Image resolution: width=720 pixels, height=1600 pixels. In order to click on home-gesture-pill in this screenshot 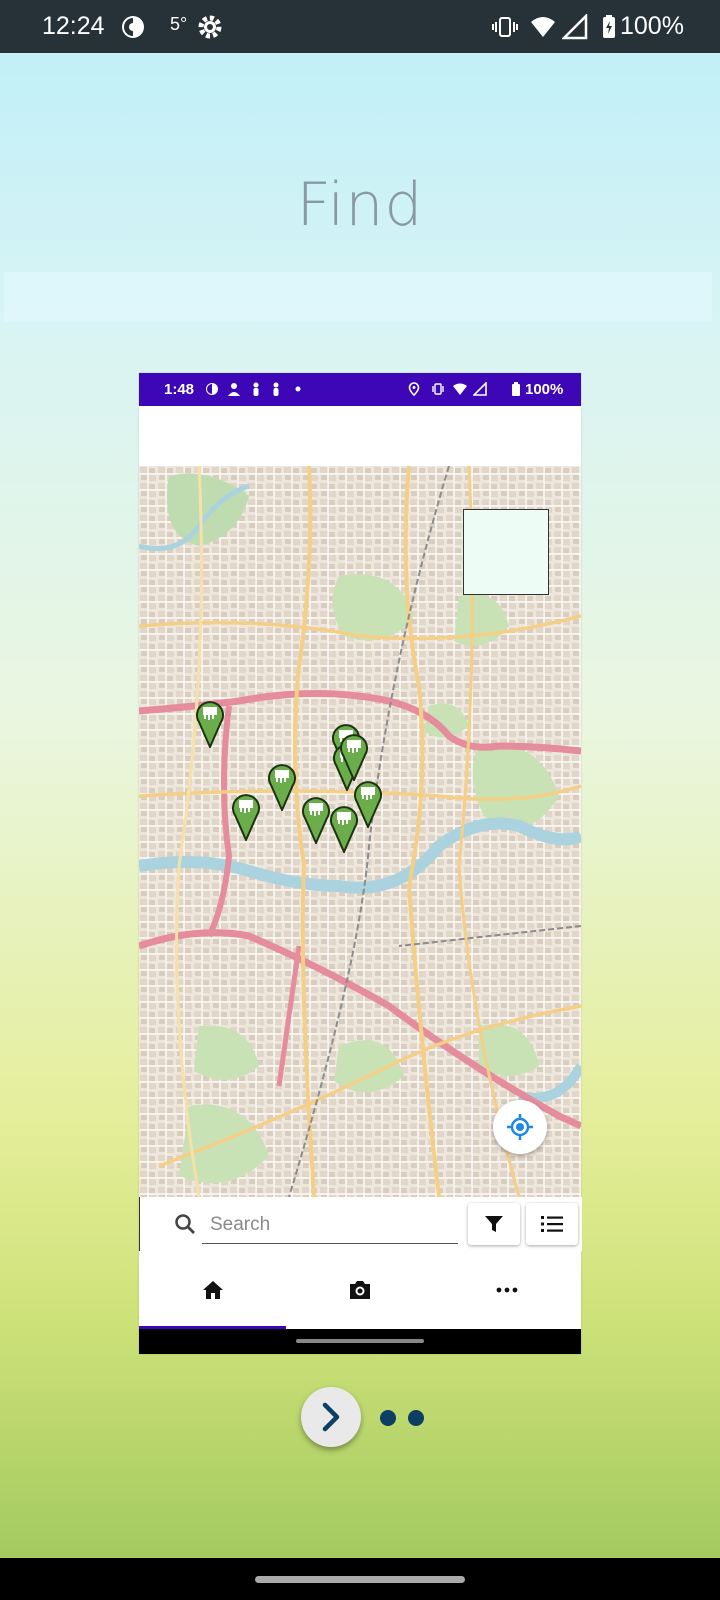, I will do `click(360, 1579)`.